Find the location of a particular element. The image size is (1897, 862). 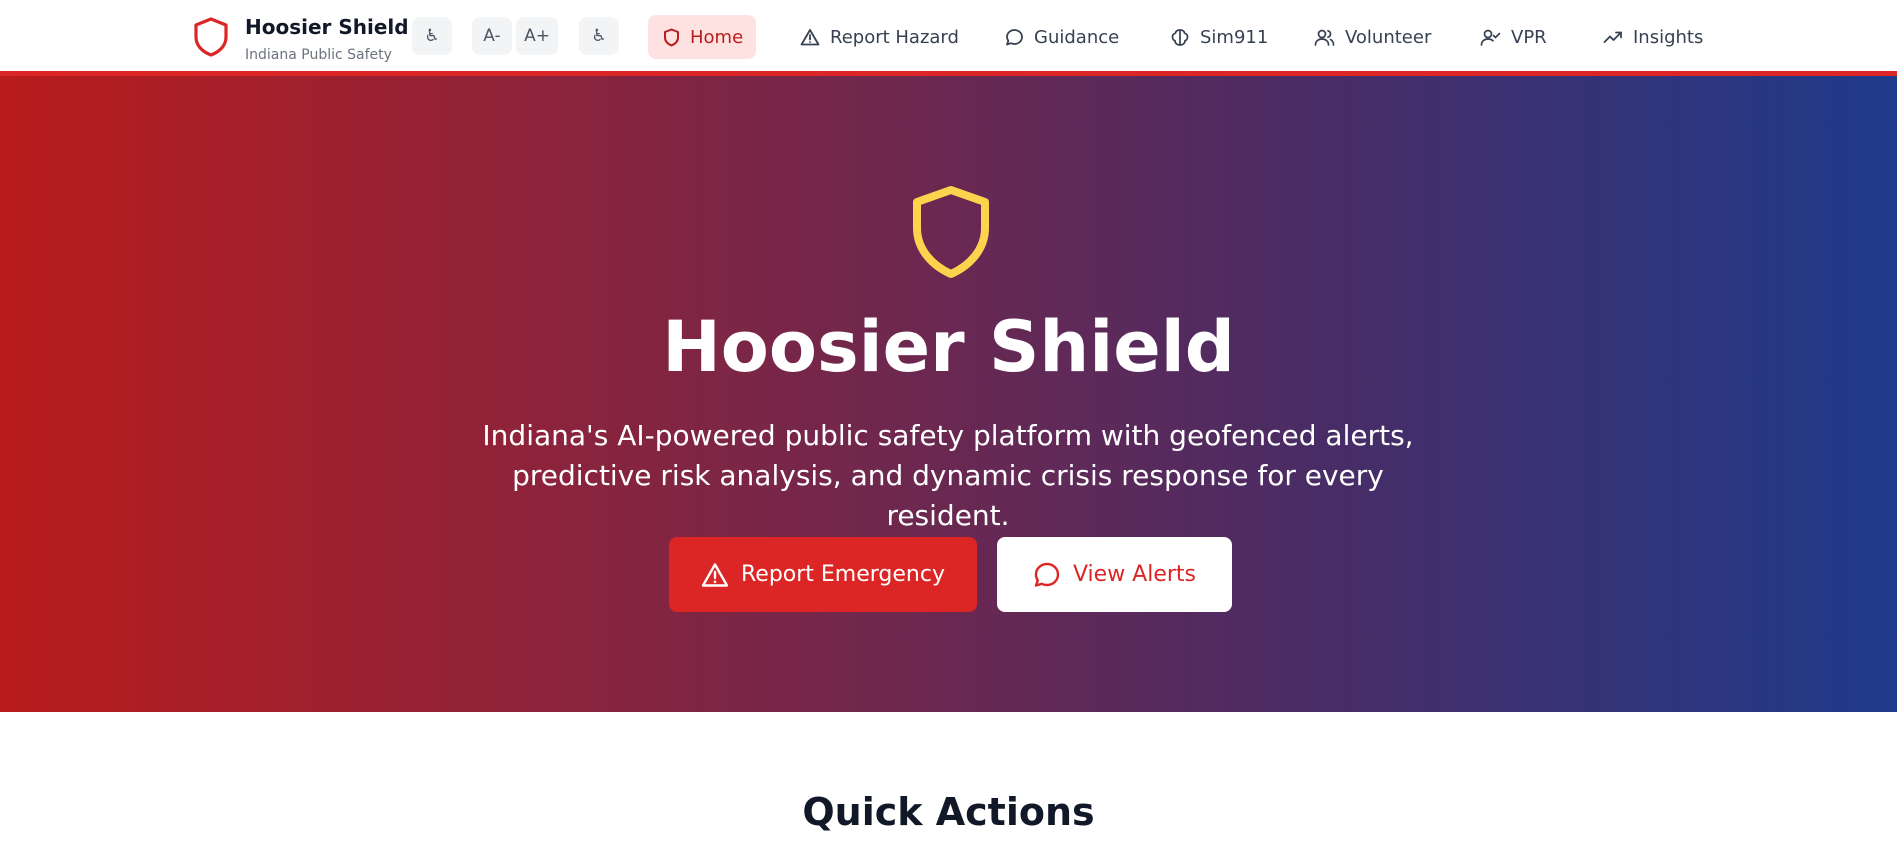

nav-item-home: Home is located at coordinates (702, 37).